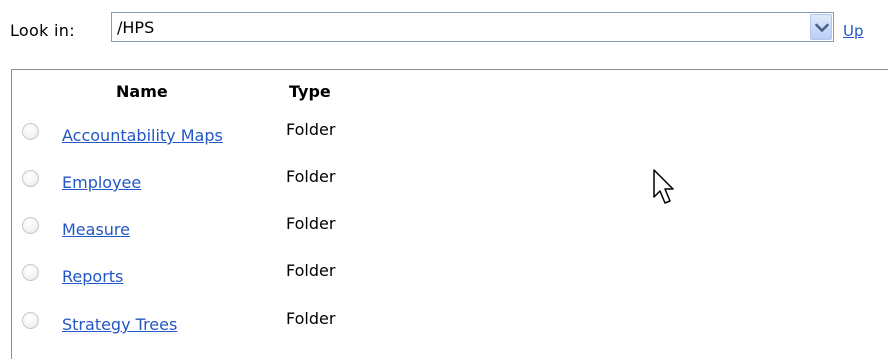  Describe the element at coordinates (119, 324) in the screenshot. I see `file-name-link: Strategy Trees` at that location.